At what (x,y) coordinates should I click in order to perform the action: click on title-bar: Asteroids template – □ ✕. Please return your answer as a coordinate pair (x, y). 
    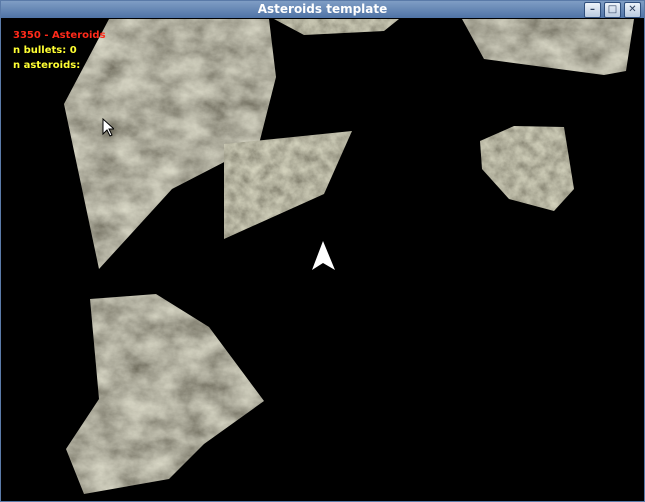
    Looking at the image, I should click on (322, 9).